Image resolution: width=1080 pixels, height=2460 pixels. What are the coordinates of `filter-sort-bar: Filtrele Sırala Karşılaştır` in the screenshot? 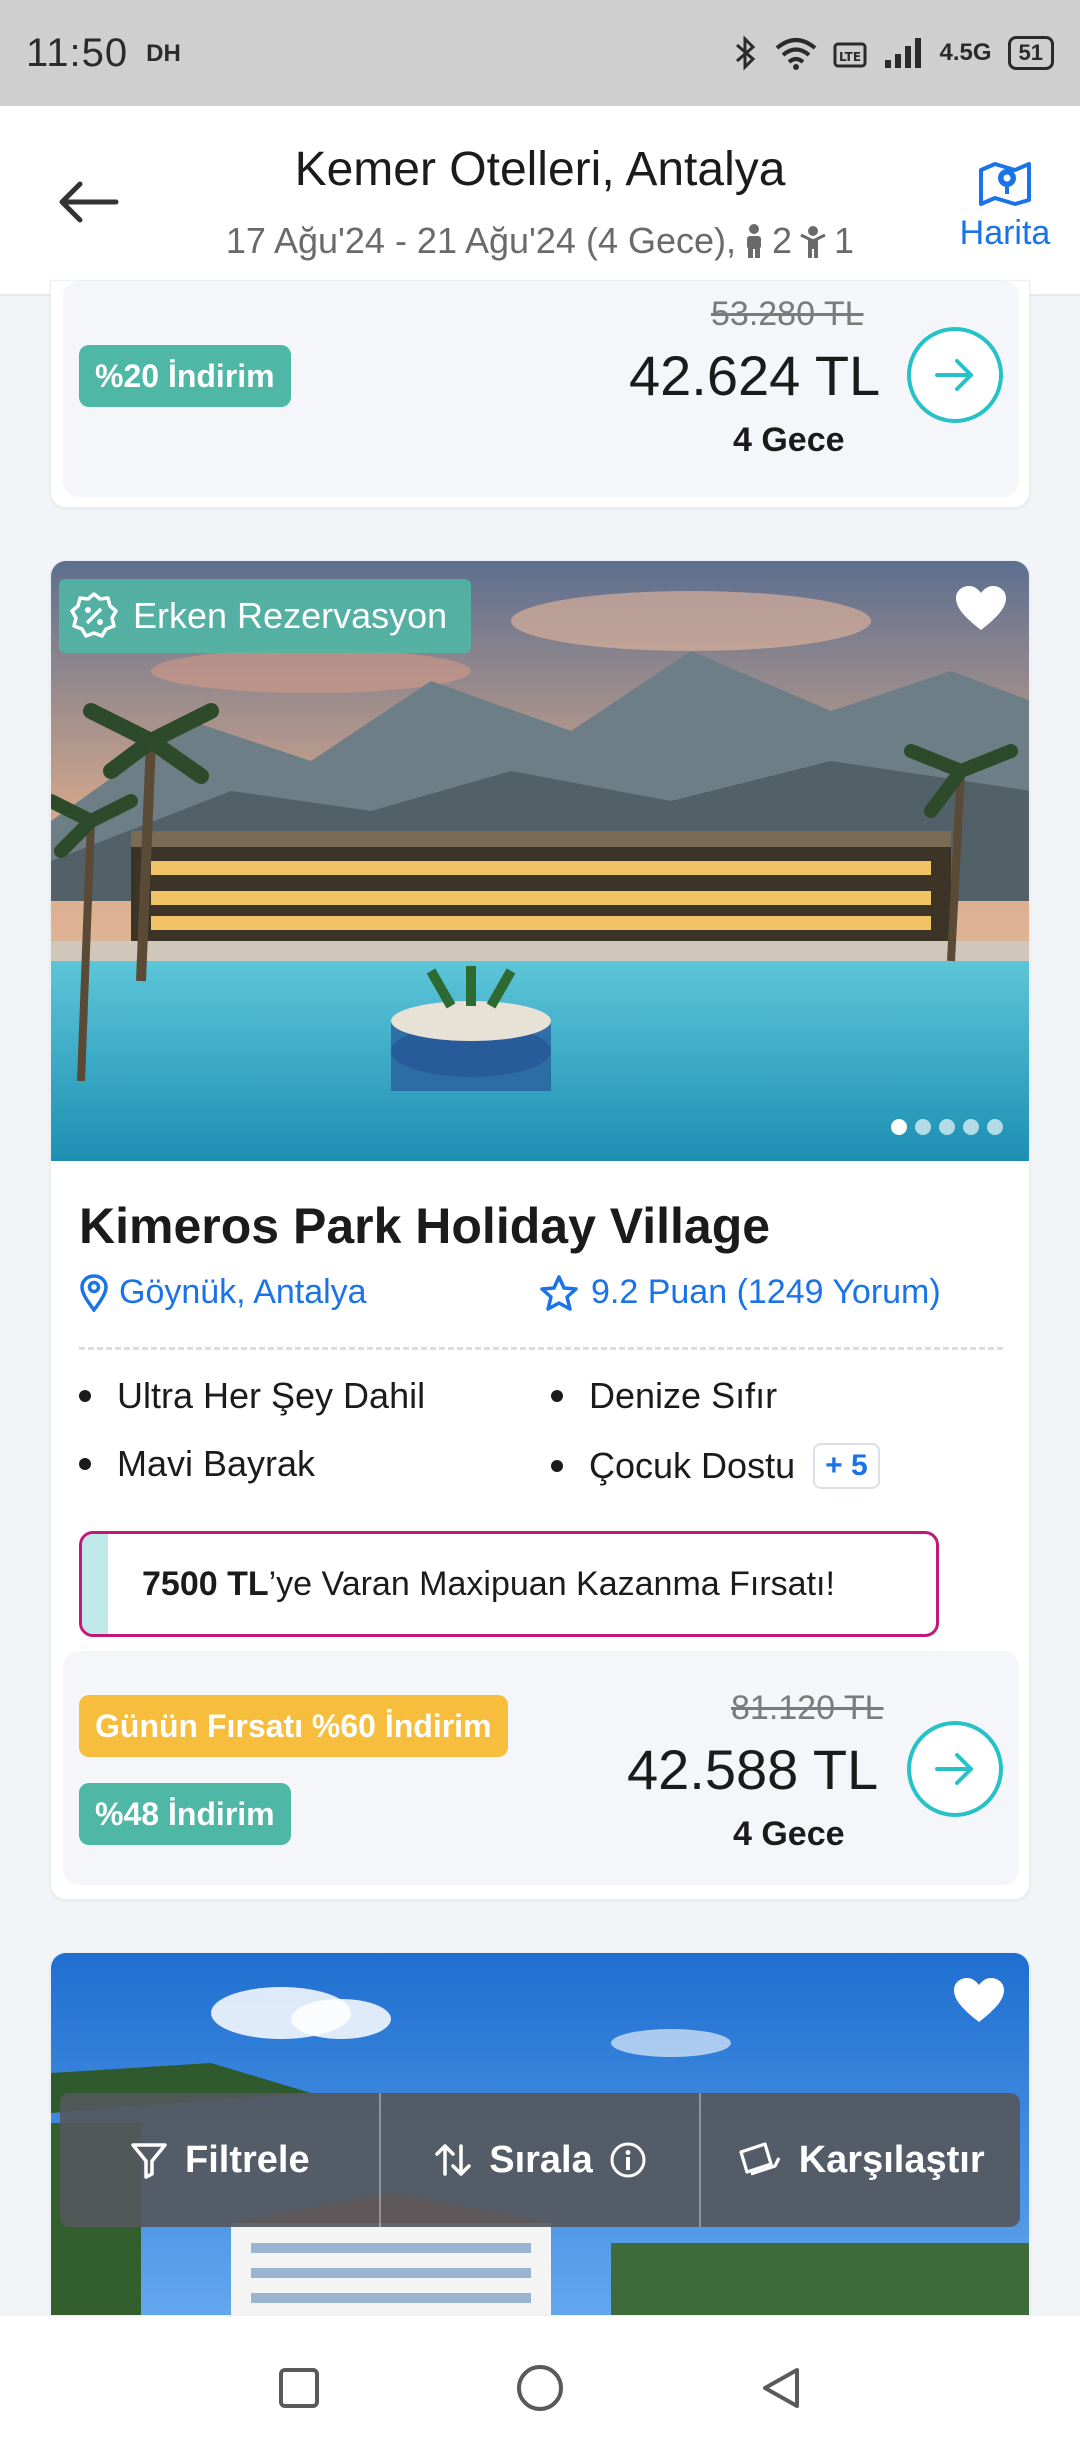 It's located at (540, 2160).